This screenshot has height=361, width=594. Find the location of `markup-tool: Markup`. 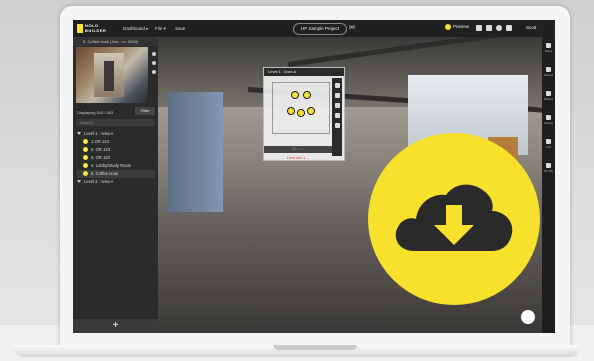

markup-tool: Markup is located at coordinates (548, 97).